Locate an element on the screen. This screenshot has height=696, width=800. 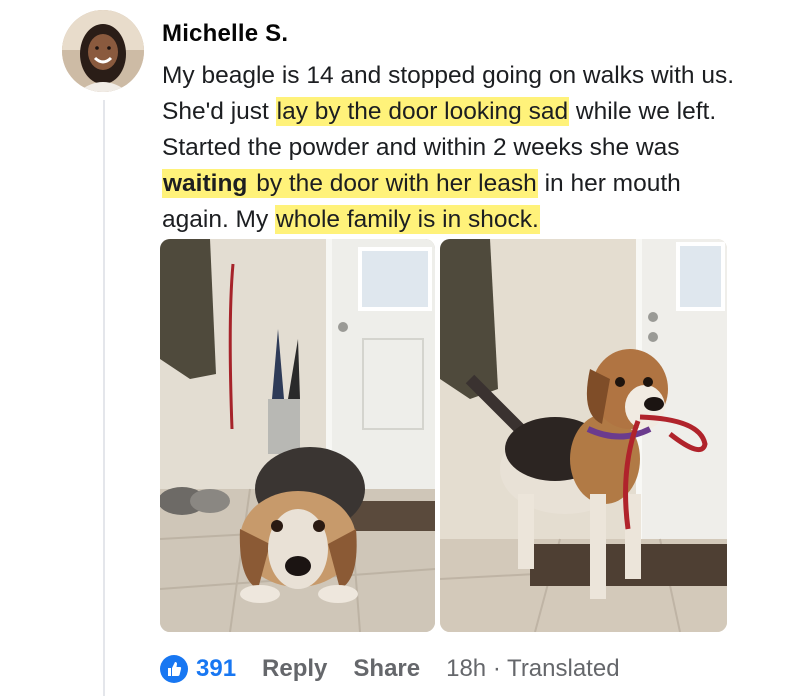
highlighted-phrase: waiting is located at coordinates (205, 183).